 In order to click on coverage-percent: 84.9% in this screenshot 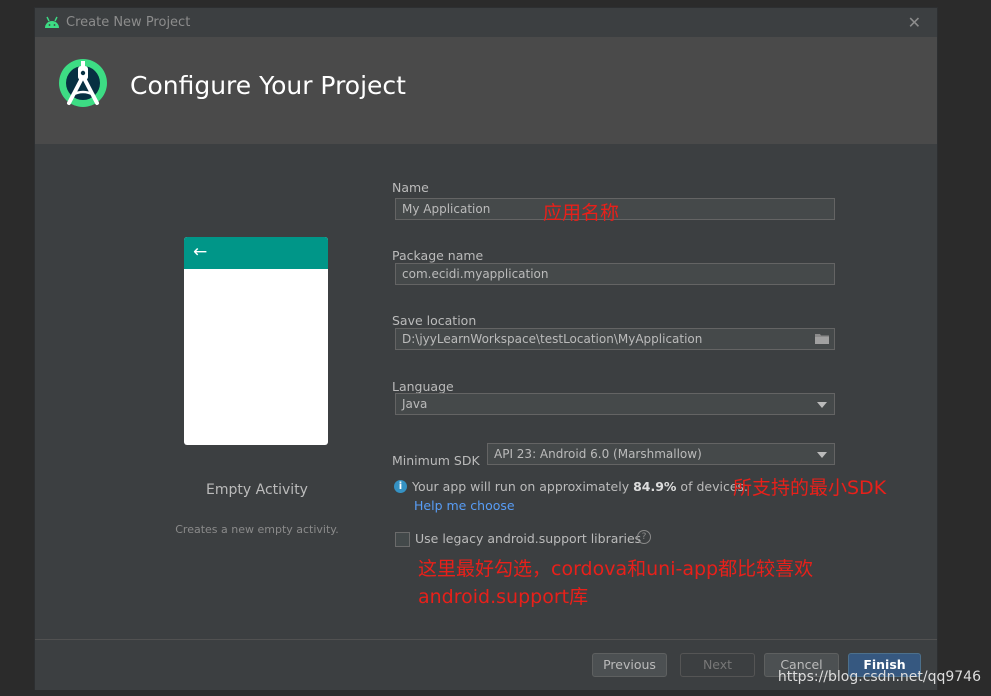, I will do `click(655, 486)`.